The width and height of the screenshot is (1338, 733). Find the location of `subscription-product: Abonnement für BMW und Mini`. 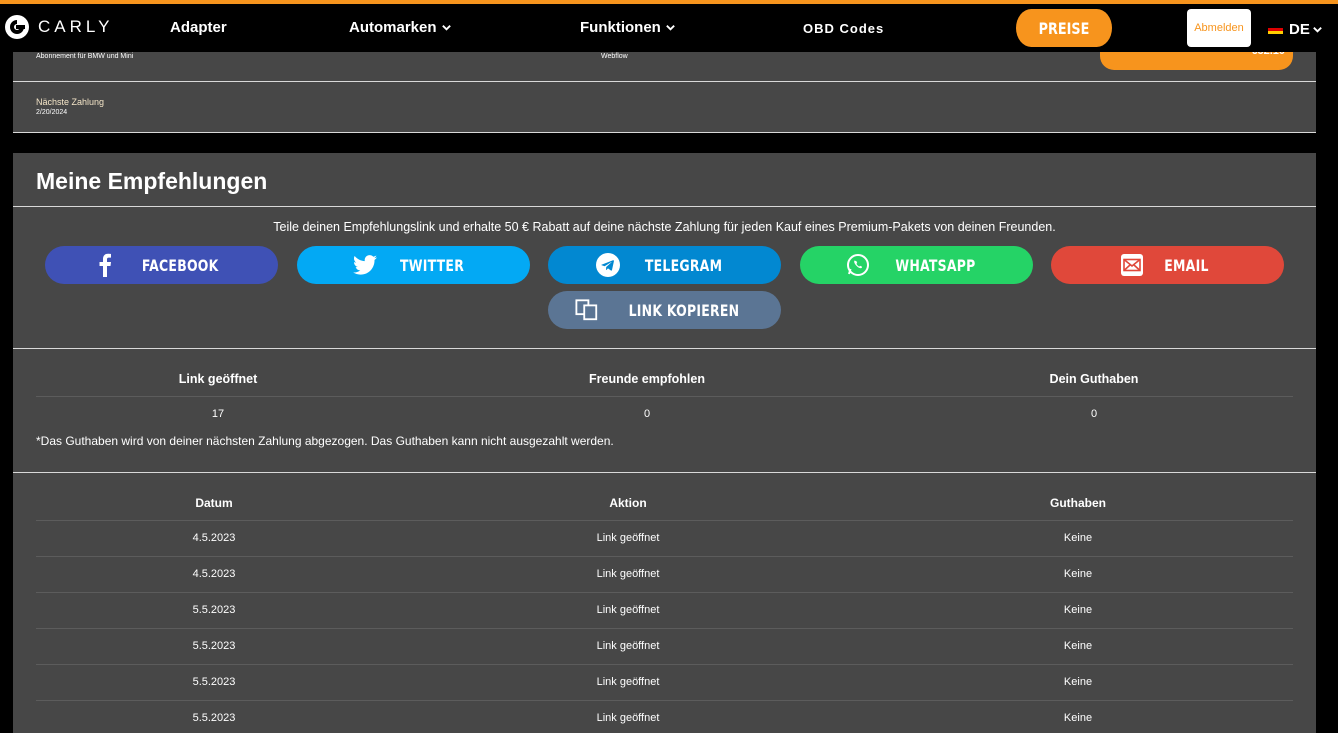

subscription-product: Abonnement für BMW und Mini is located at coordinates (85, 56).